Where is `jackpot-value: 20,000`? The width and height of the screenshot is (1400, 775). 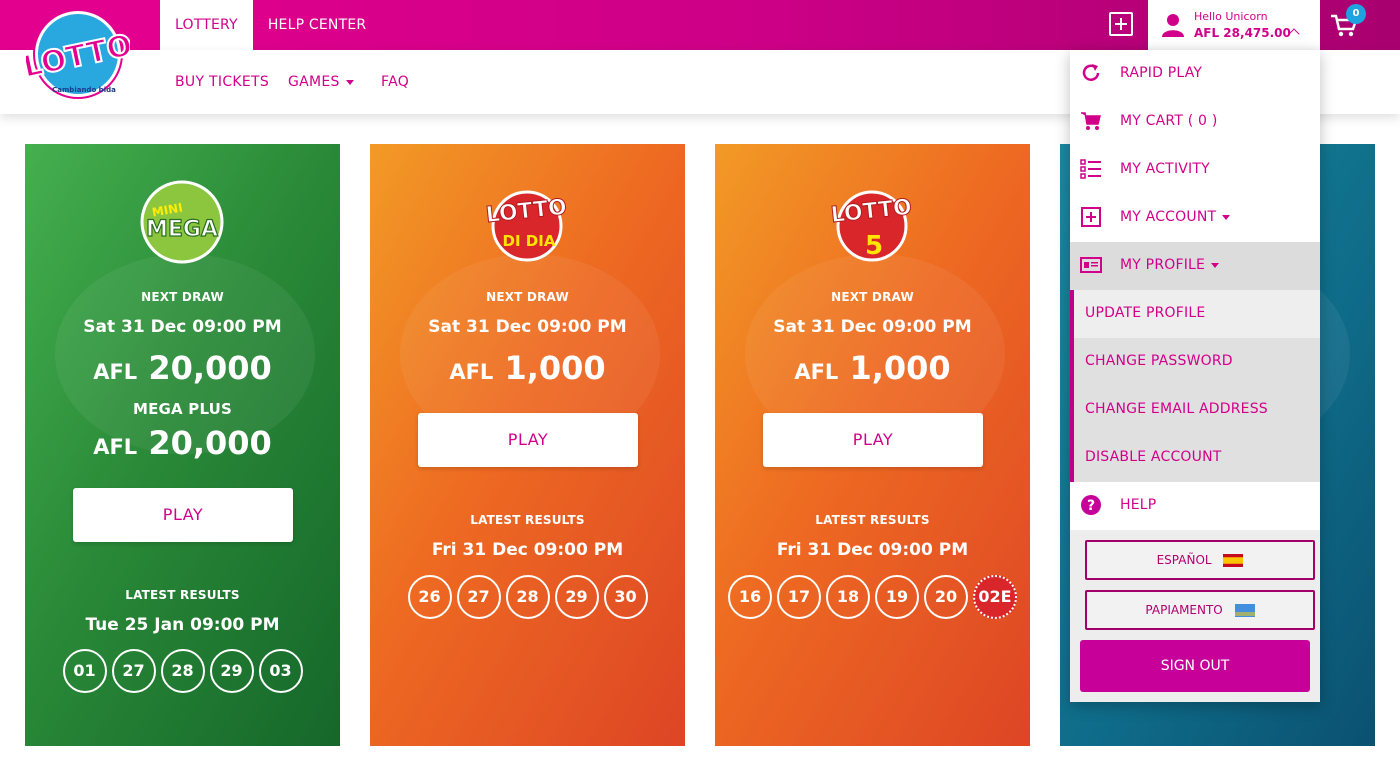
jackpot-value: 20,000 is located at coordinates (210, 368).